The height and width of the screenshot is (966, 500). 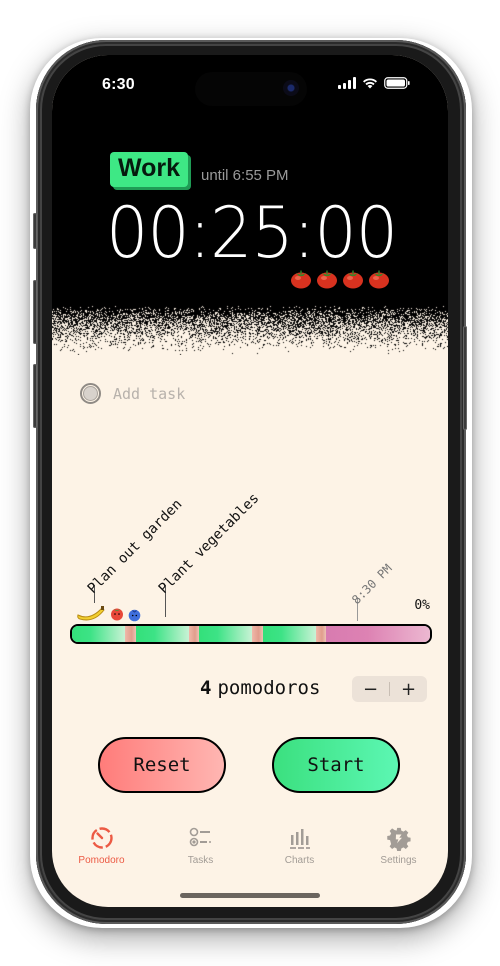 I want to click on pomodoro-timeline-bar, so click(x=251, y=634).